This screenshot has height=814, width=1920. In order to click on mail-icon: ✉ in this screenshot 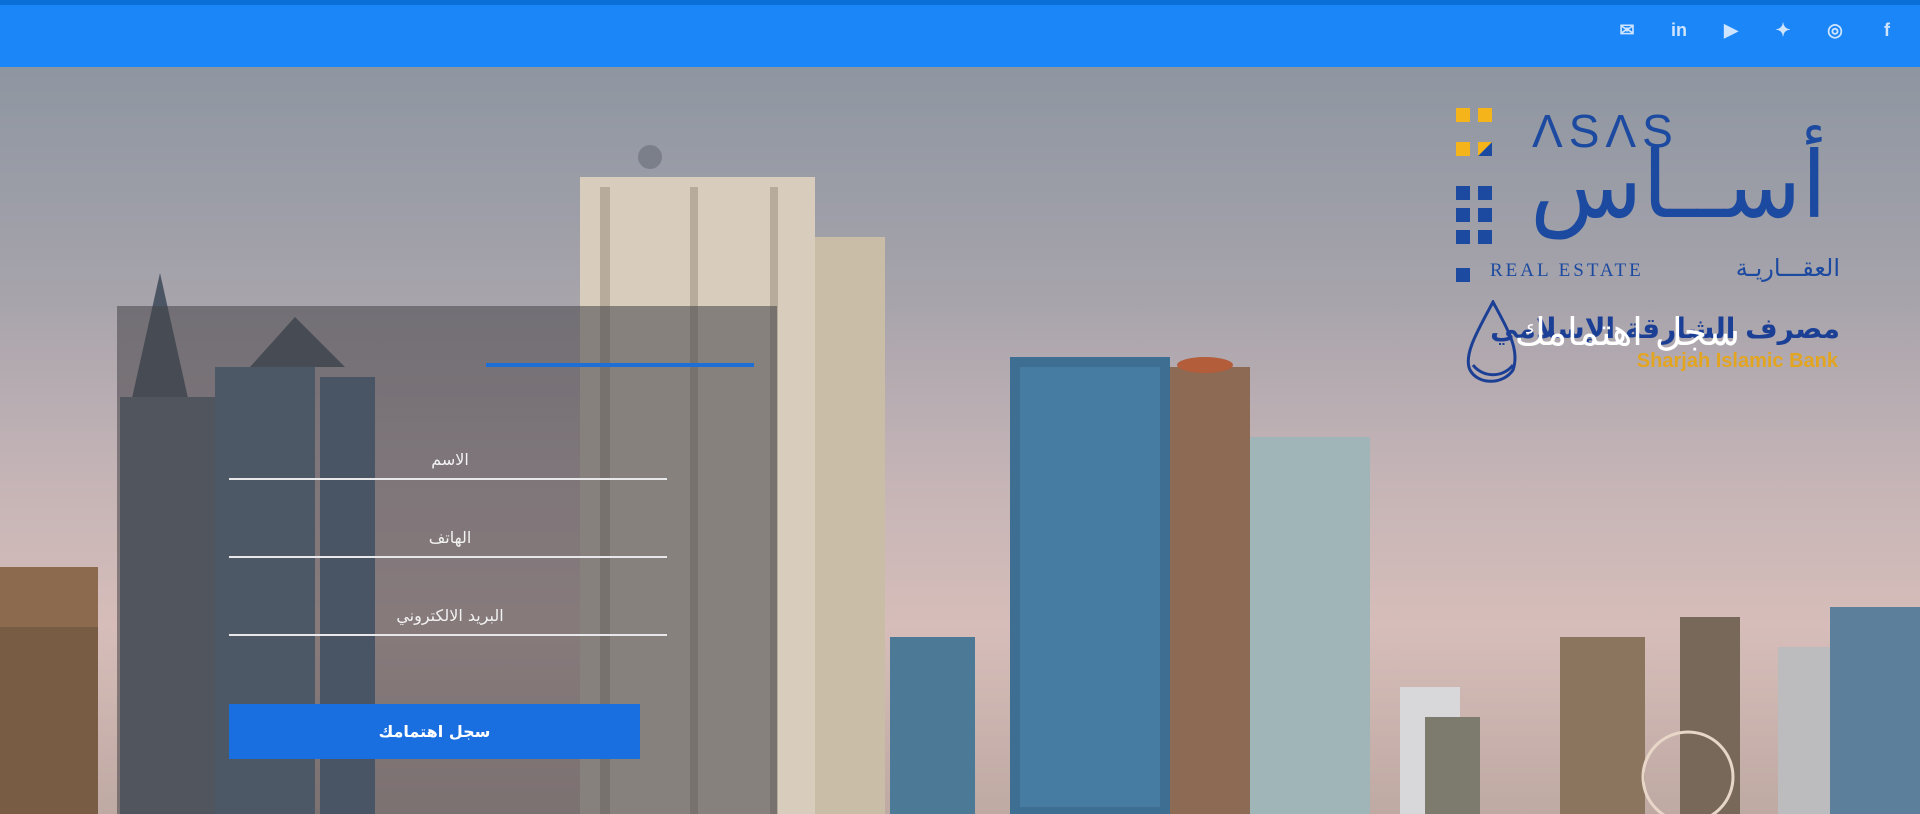, I will do `click(1627, 30)`.